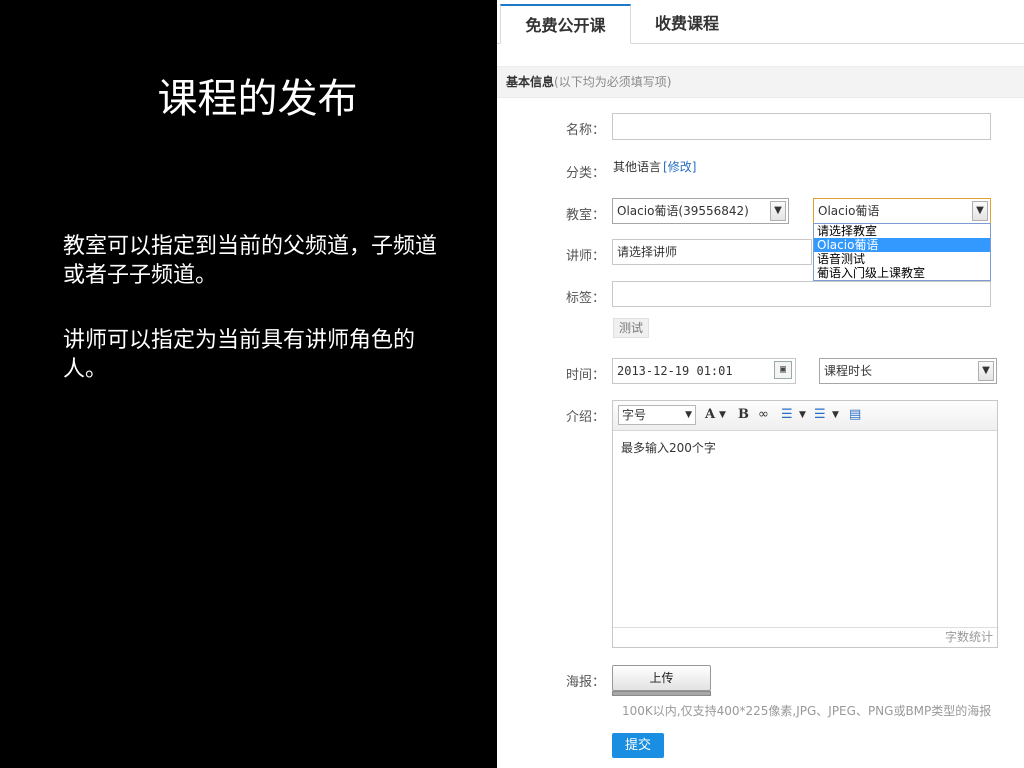  I want to click on font-size-label: 字号, so click(634, 415).